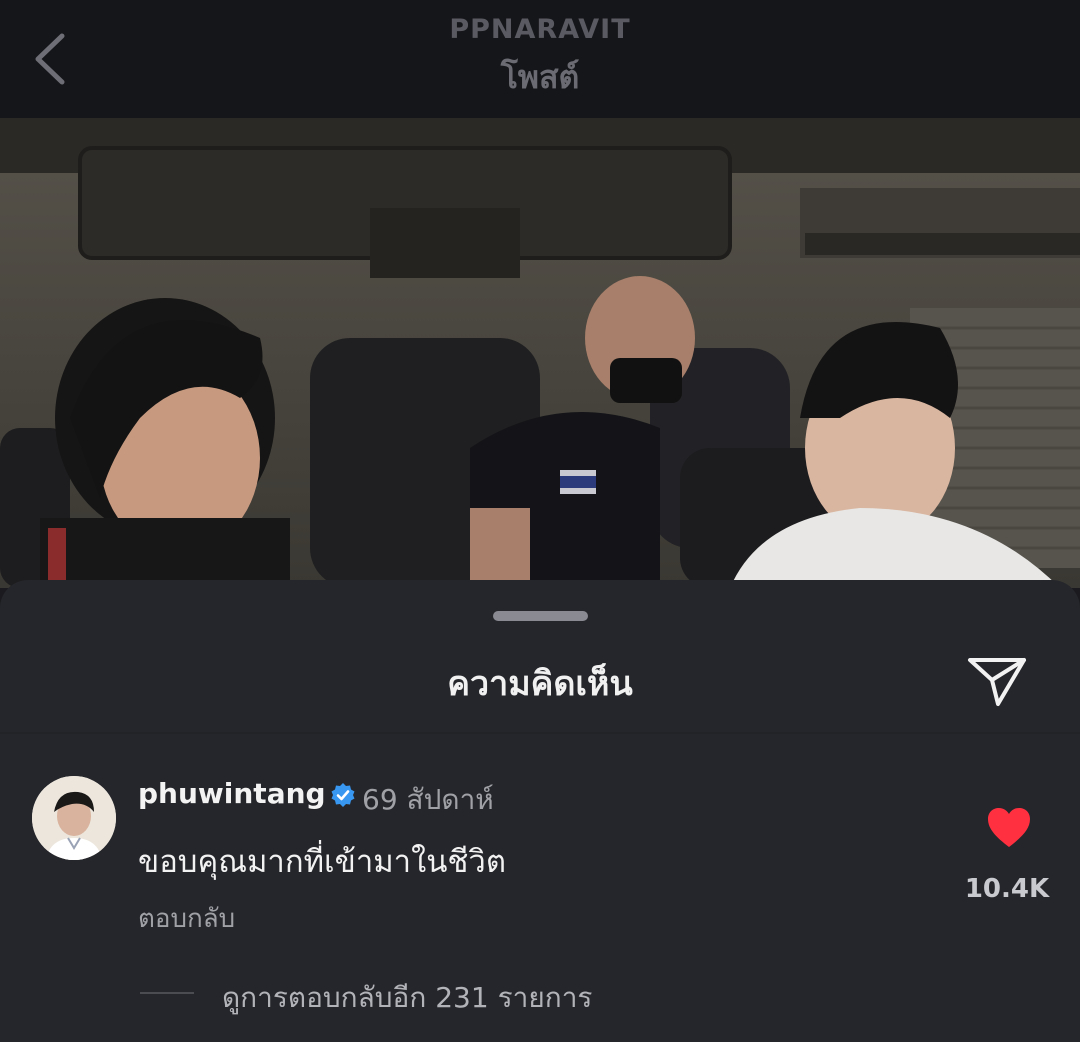  Describe the element at coordinates (540, 29) in the screenshot. I see `header-username: PPNARAVIT` at that location.